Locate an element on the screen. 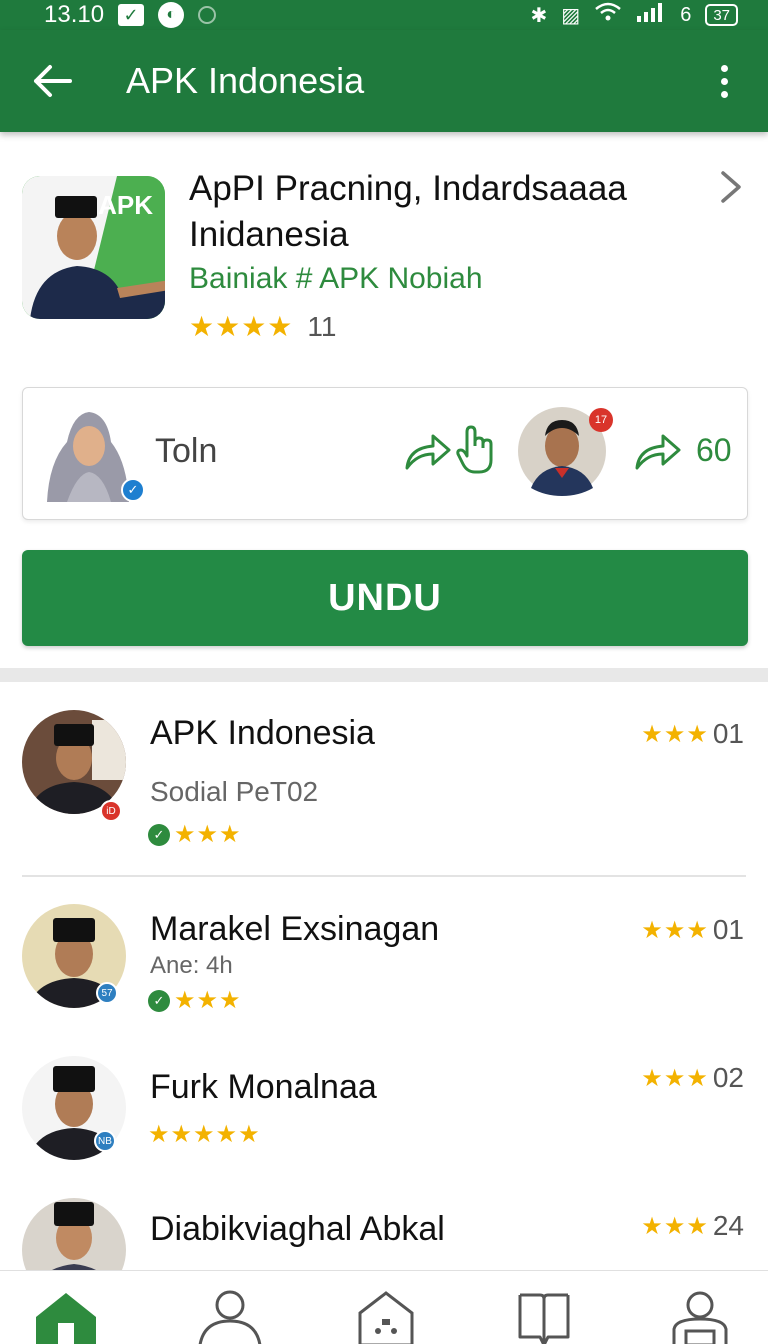  list-item-score: ★★★ 24 is located at coordinates (692, 1226).